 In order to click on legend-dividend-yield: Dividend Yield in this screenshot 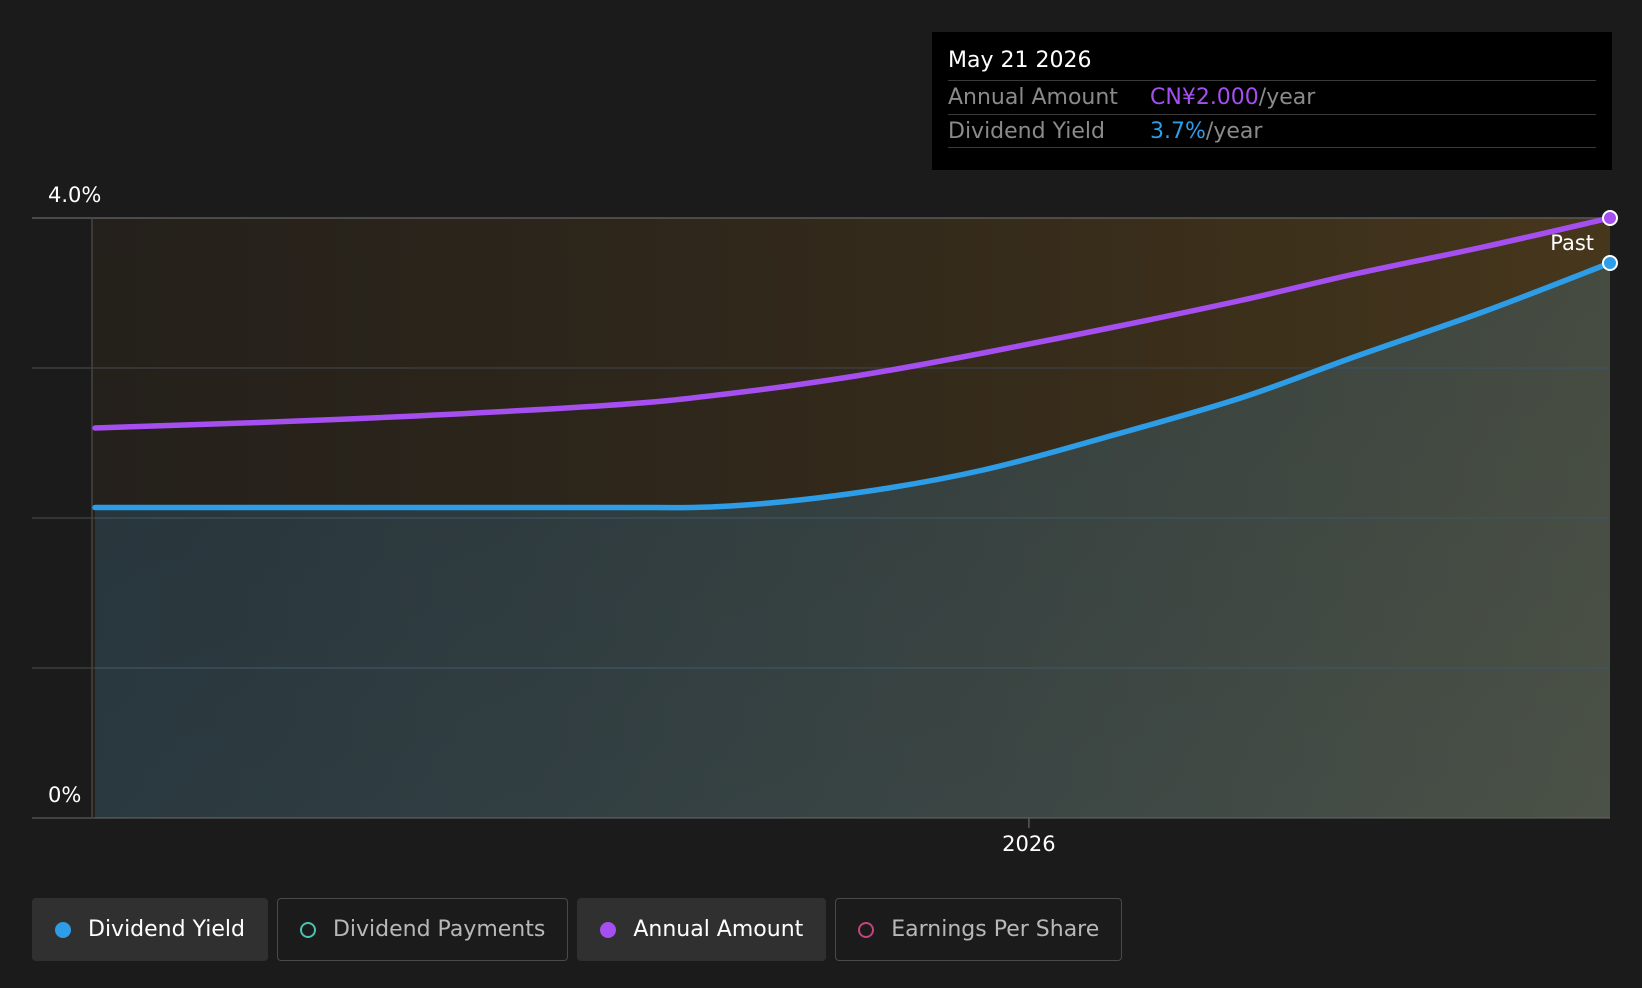, I will do `click(150, 929)`.